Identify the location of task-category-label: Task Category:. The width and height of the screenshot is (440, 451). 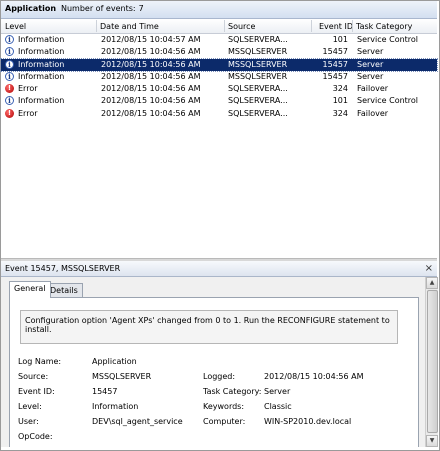
(232, 391).